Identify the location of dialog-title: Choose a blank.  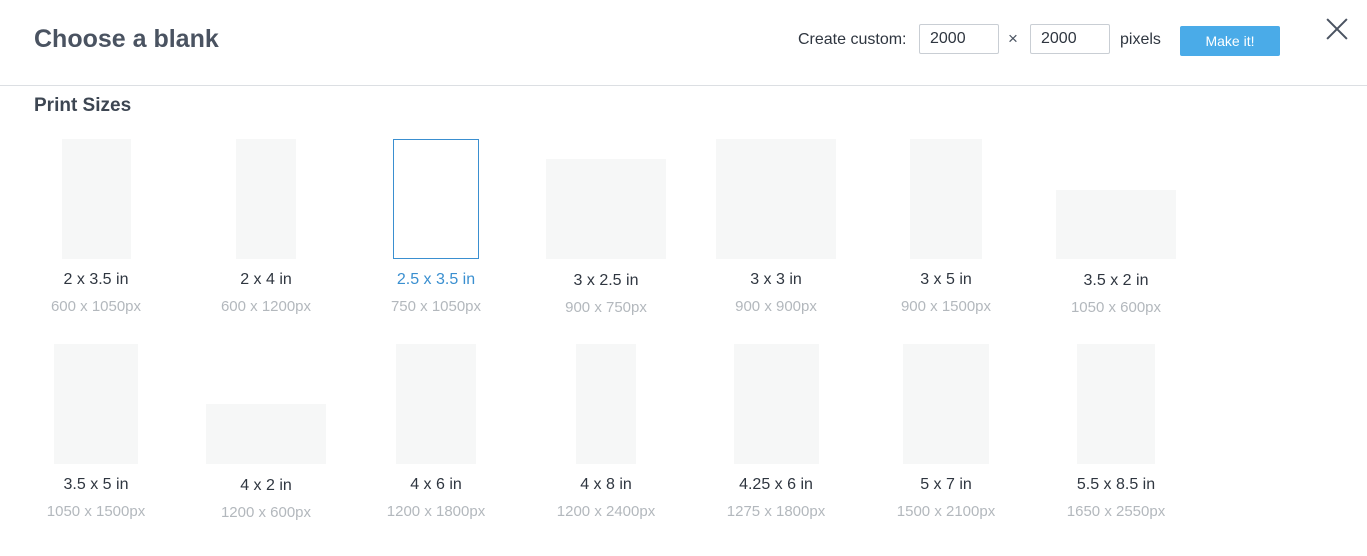
(126, 39).